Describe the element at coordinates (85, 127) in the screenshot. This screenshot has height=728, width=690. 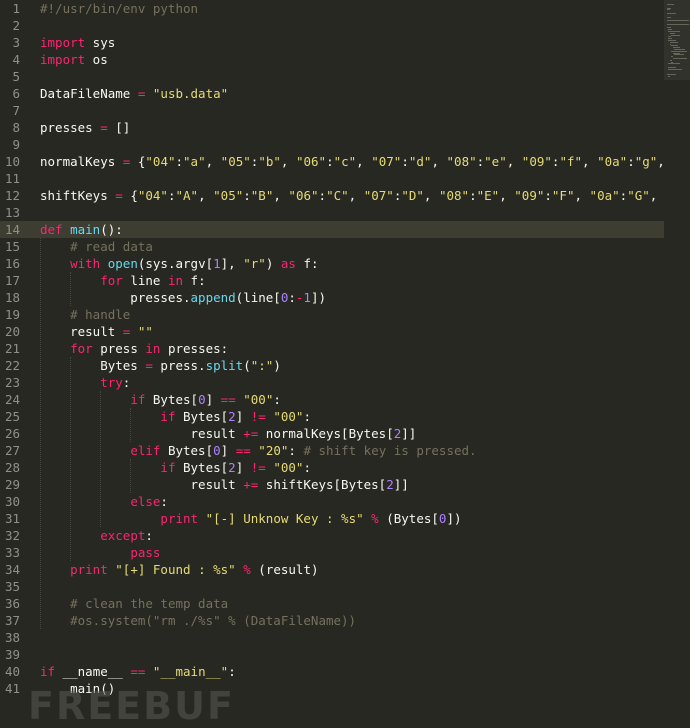
I see `code-text: presses = []` at that location.